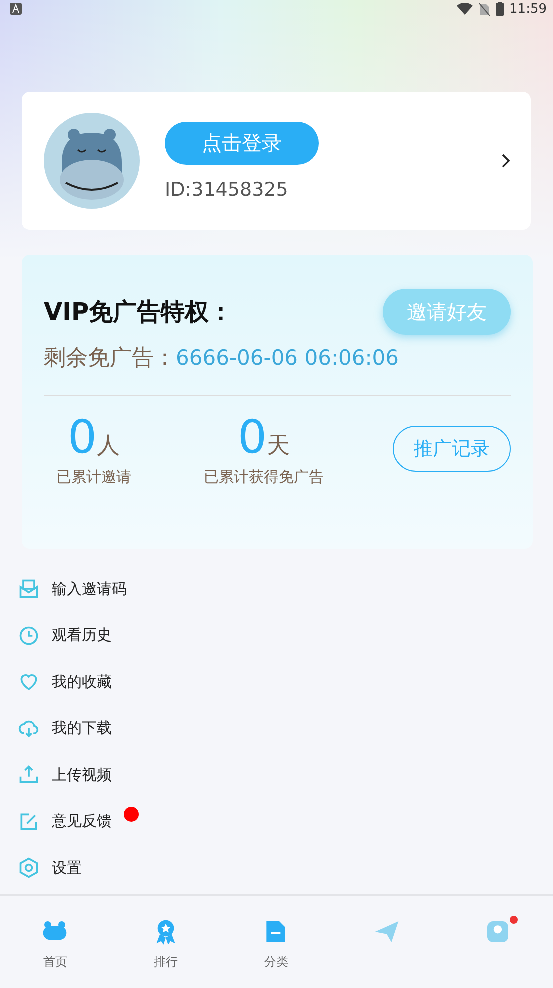 This screenshot has width=553, height=988. What do you see at coordinates (82, 682) in the screenshot?
I see `menu-item: 我的收藏` at bounding box center [82, 682].